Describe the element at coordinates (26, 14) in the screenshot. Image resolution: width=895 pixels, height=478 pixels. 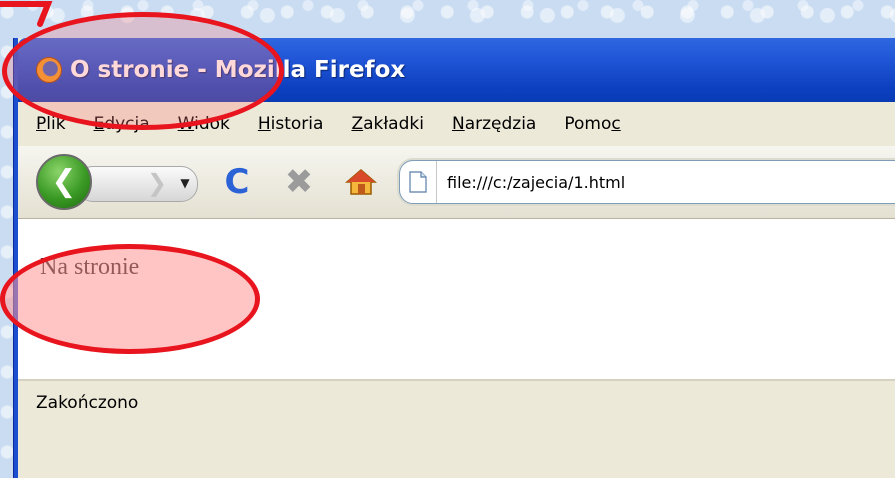
I see `annotation-arrow` at that location.